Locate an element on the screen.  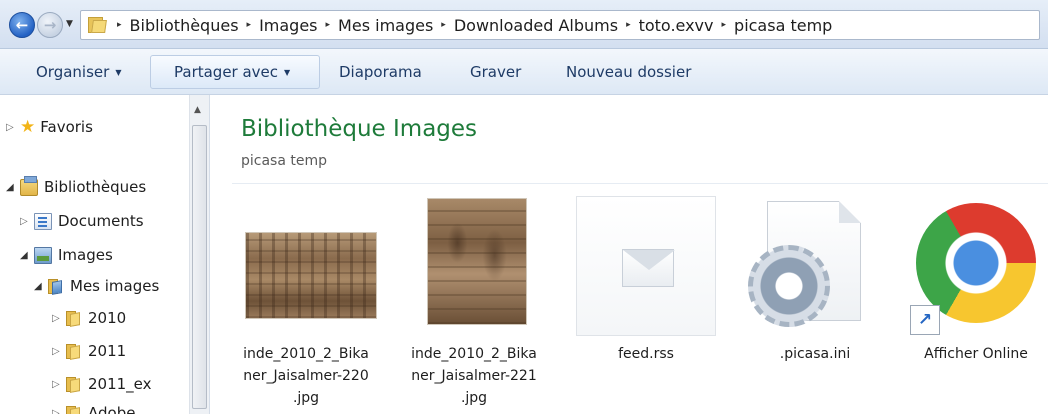
breadcrumb-mes-images: Mes images is located at coordinates (385, 25).